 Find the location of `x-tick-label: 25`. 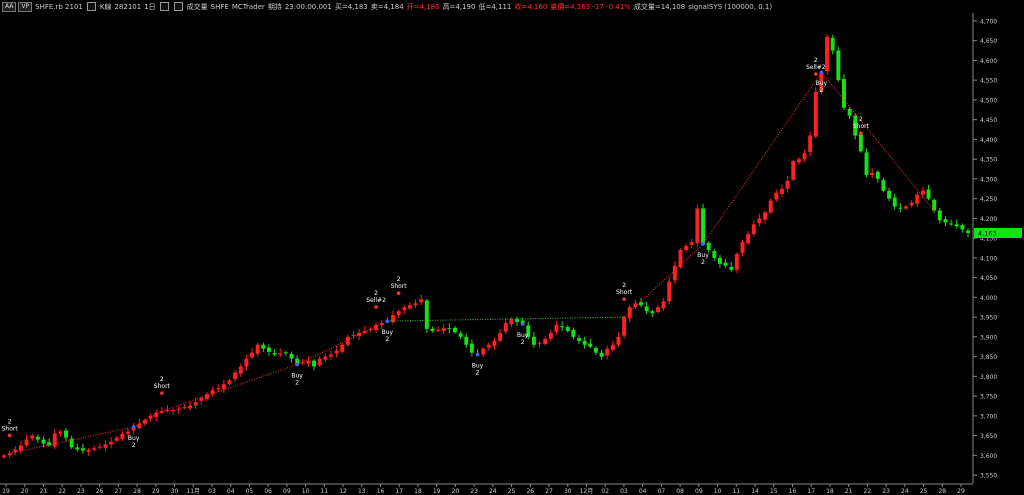

x-tick-label: 25 is located at coordinates (924, 491).